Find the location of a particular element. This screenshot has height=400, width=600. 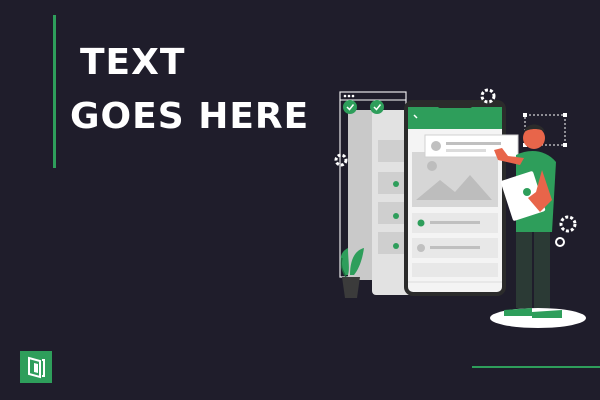

headline-line-1: TEXT is located at coordinates (133, 62).